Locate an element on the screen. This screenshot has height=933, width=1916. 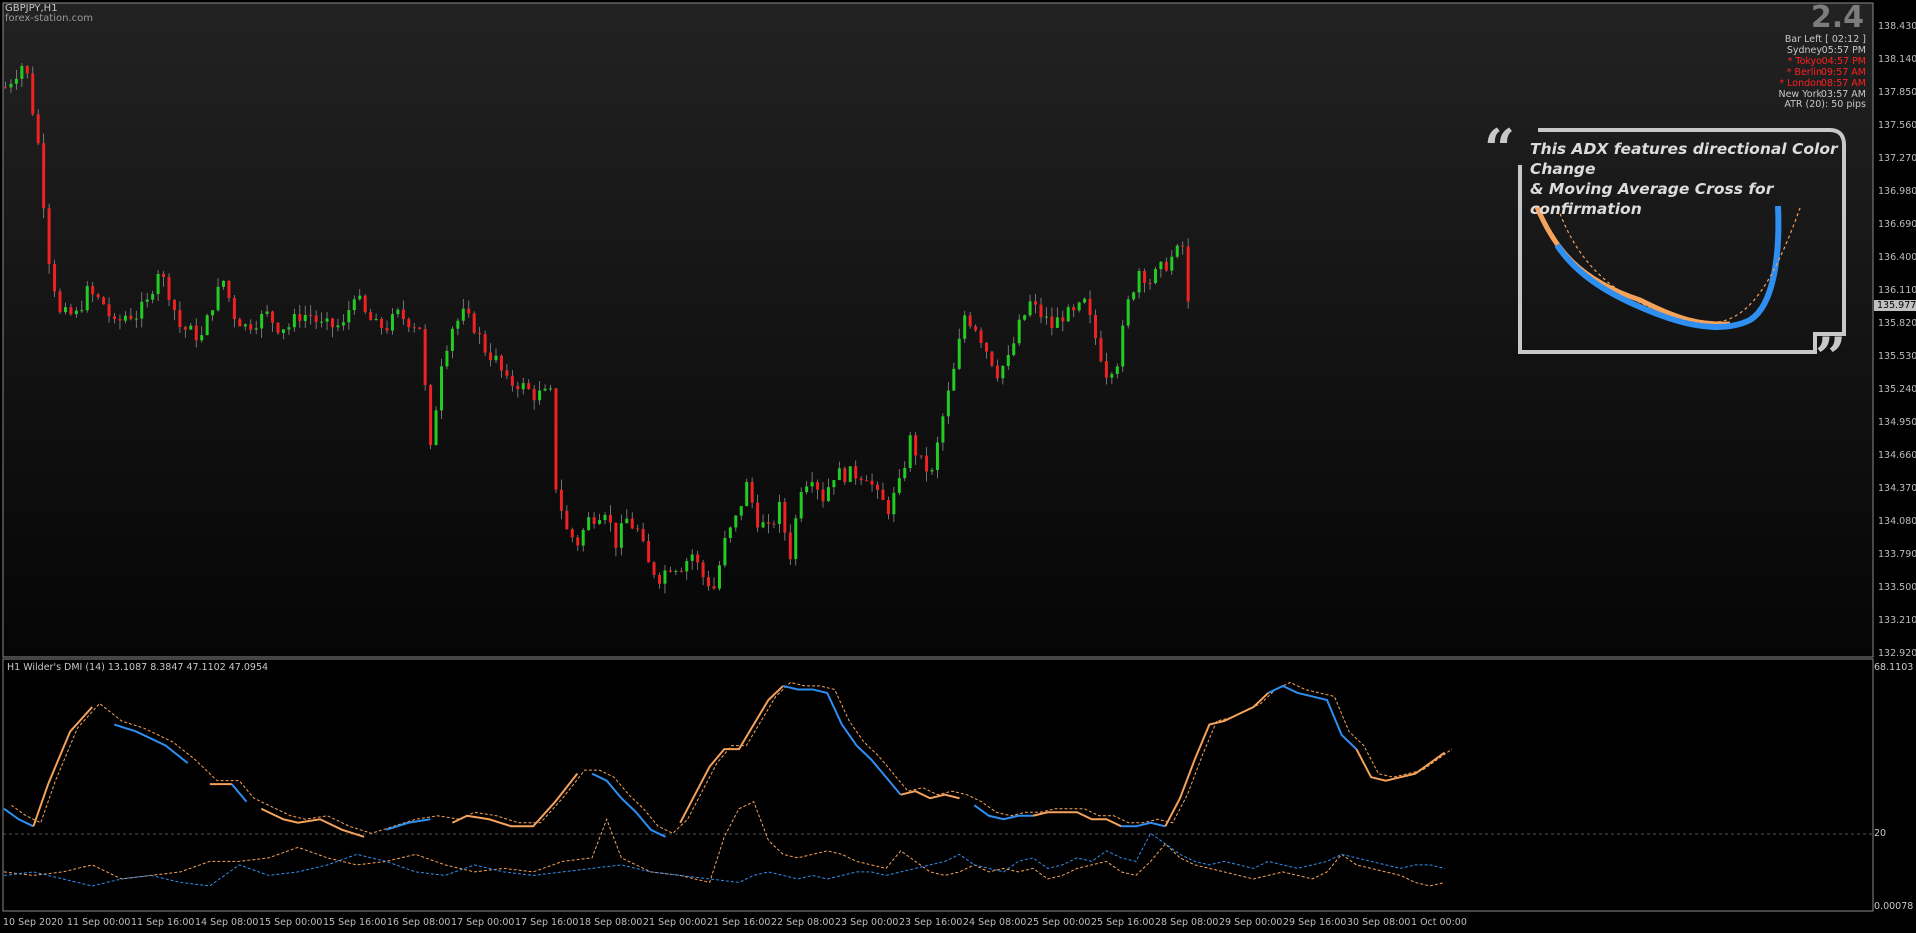
session-time: 05:57 PM is located at coordinates (1843, 50).